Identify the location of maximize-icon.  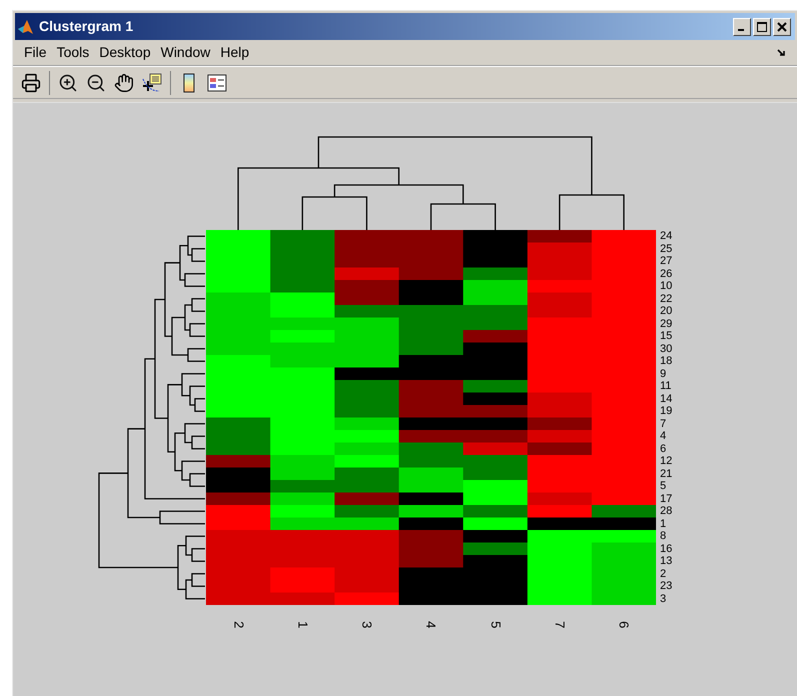
(762, 27).